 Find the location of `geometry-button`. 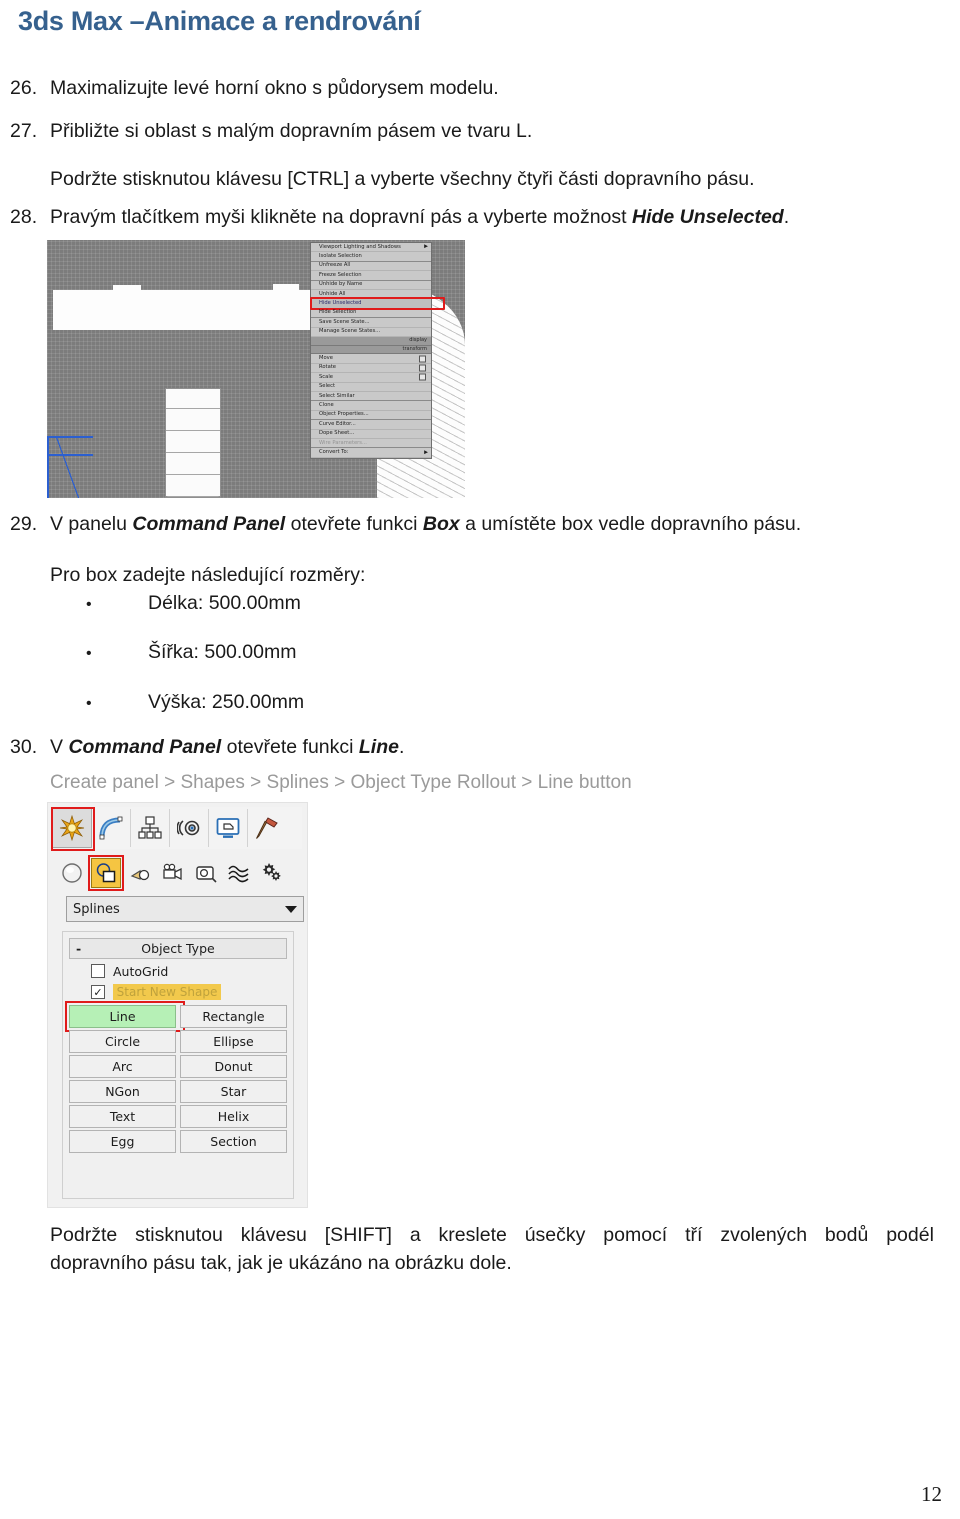

geometry-button is located at coordinates (72, 873).